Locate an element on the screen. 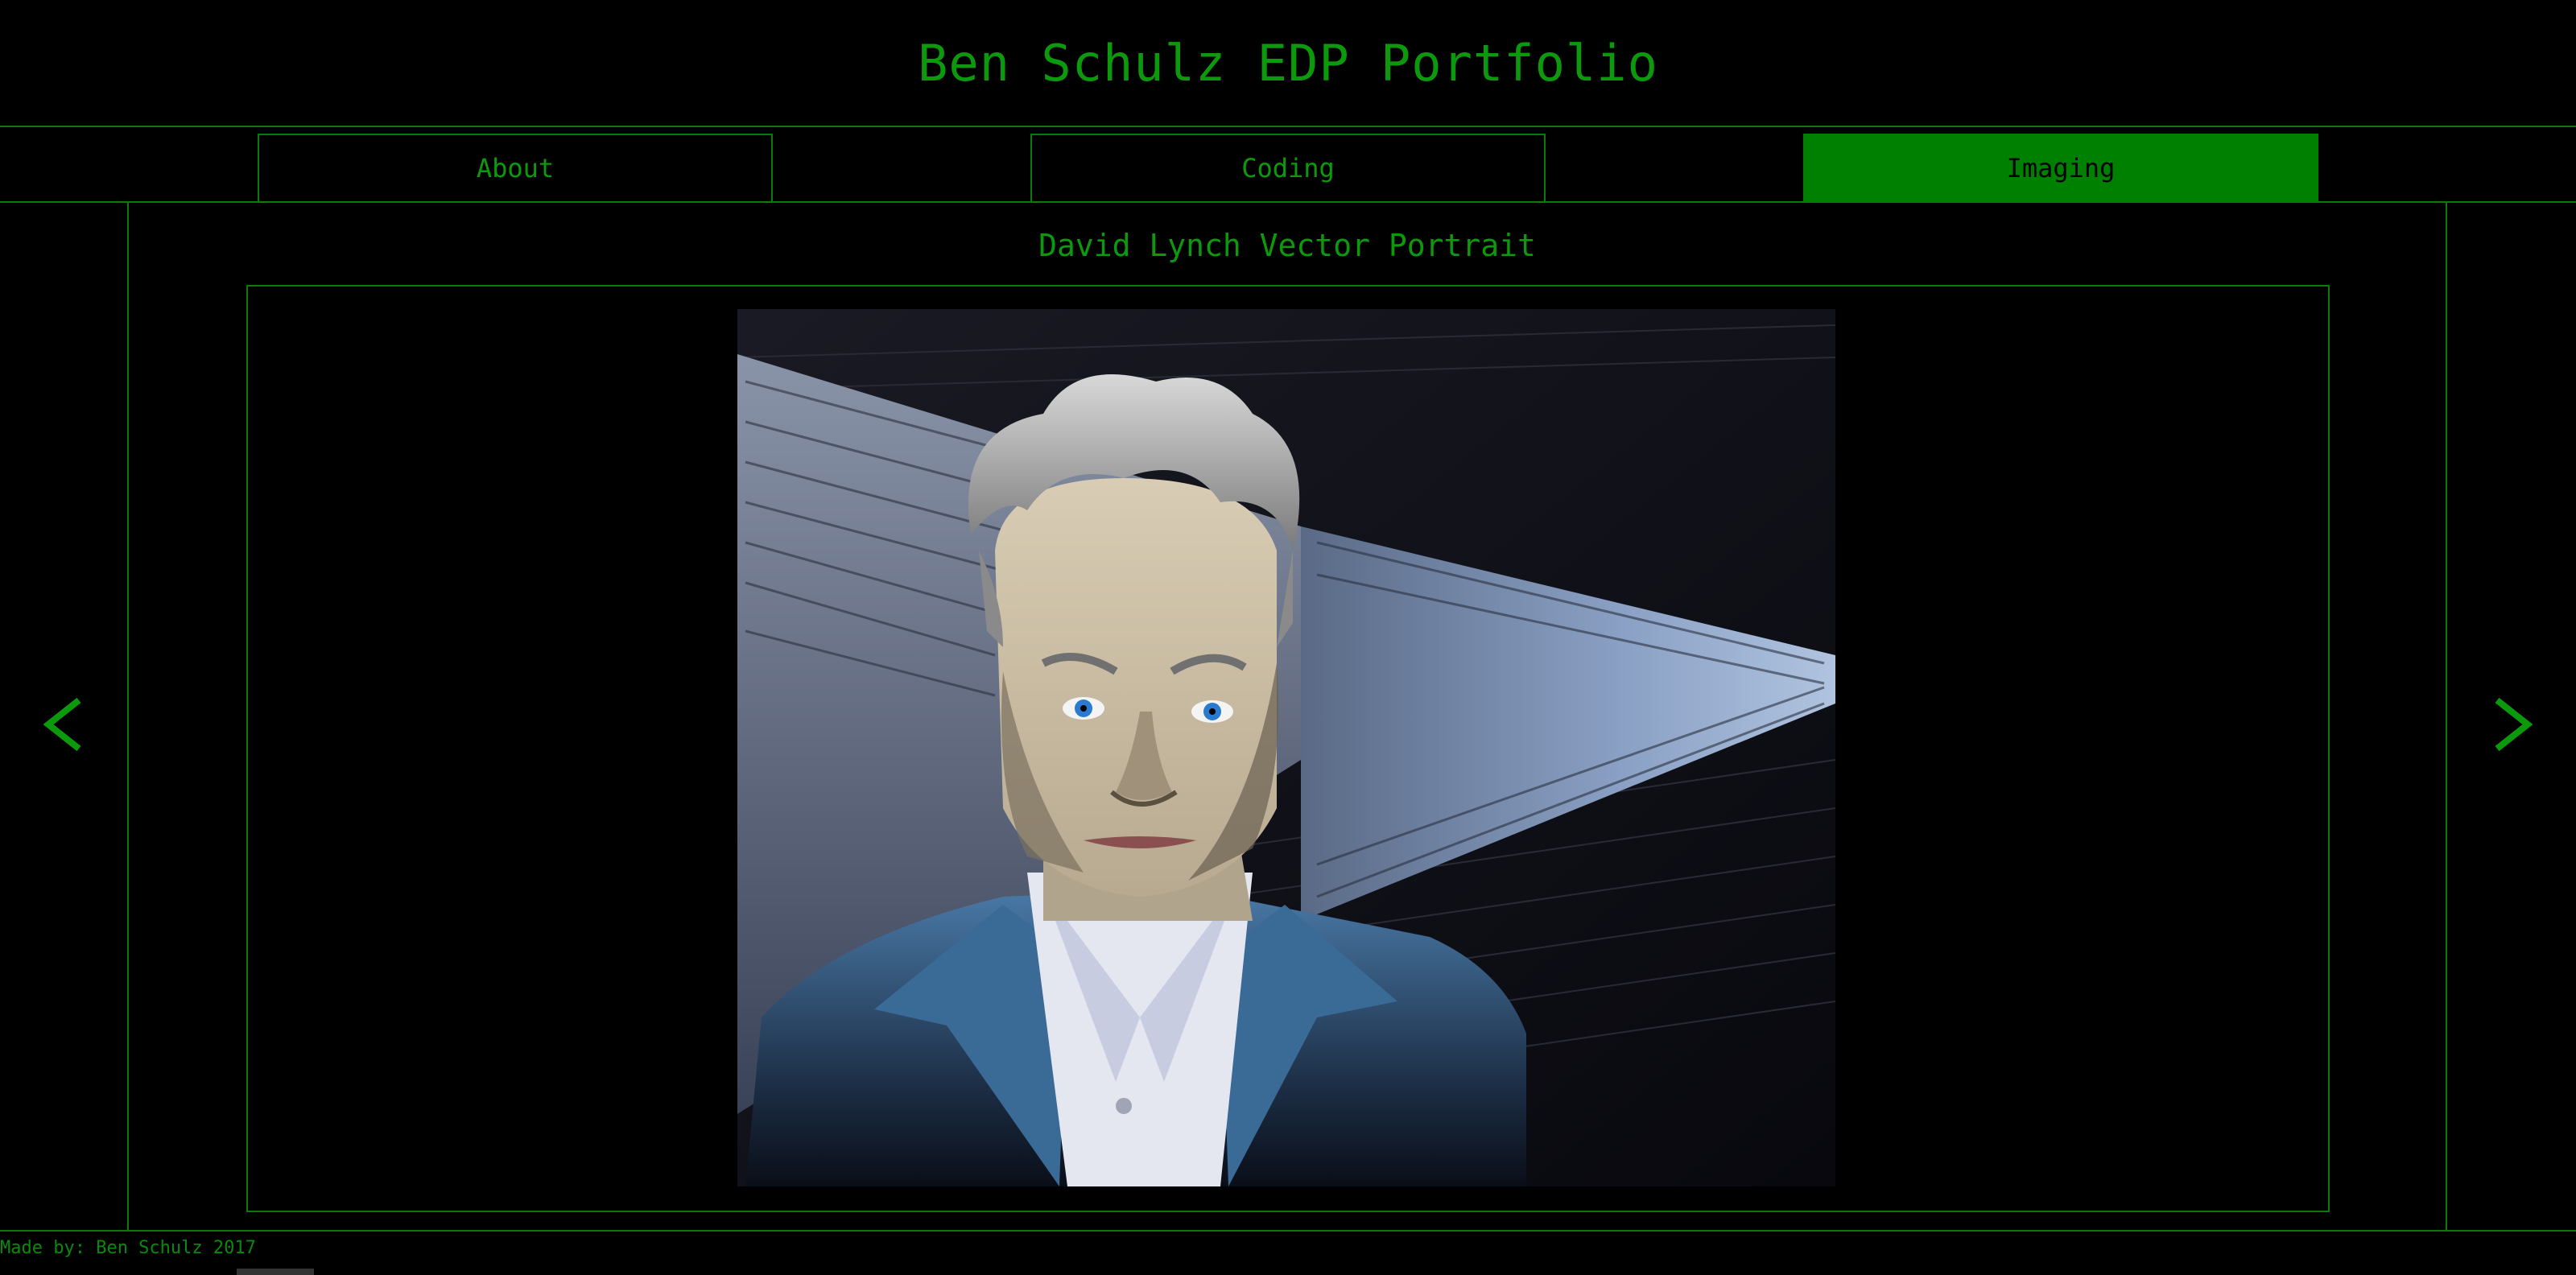  page-title: Ben Schulz EDP Portfolio is located at coordinates (1288, 63).